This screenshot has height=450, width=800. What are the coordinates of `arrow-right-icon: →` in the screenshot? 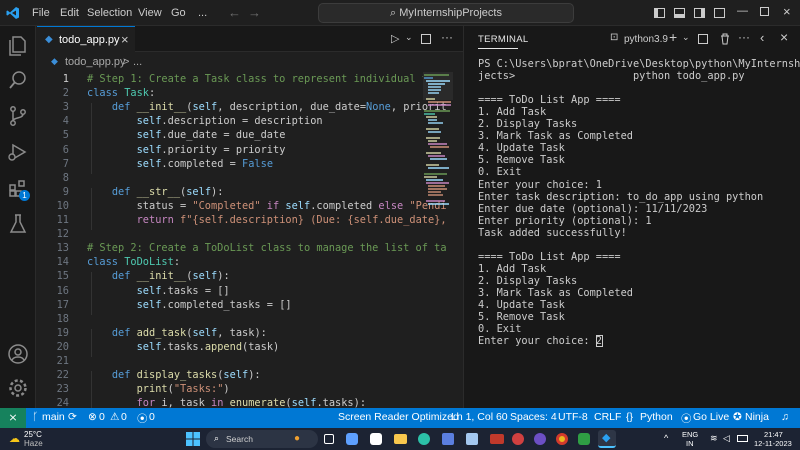 It's located at (254, 12).